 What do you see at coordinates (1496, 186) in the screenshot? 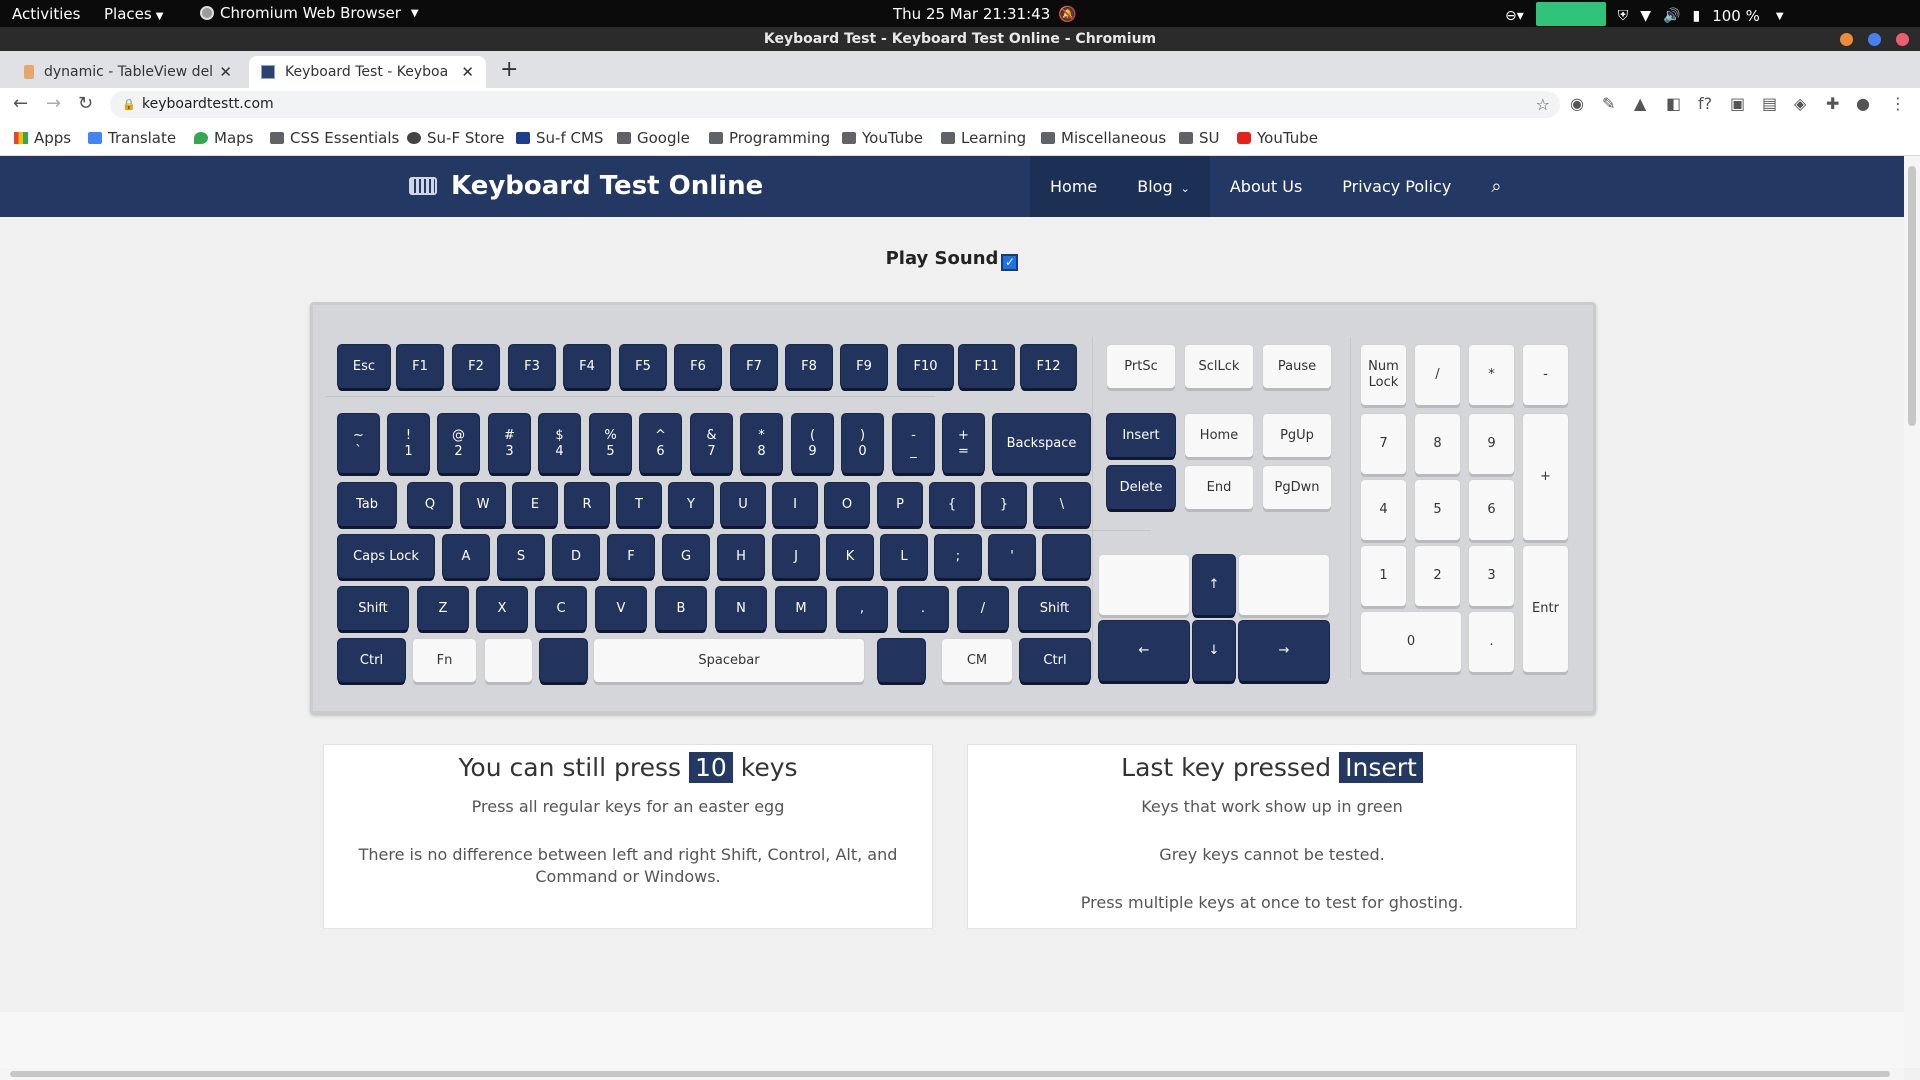
I see `search-icon: ⌕` at bounding box center [1496, 186].